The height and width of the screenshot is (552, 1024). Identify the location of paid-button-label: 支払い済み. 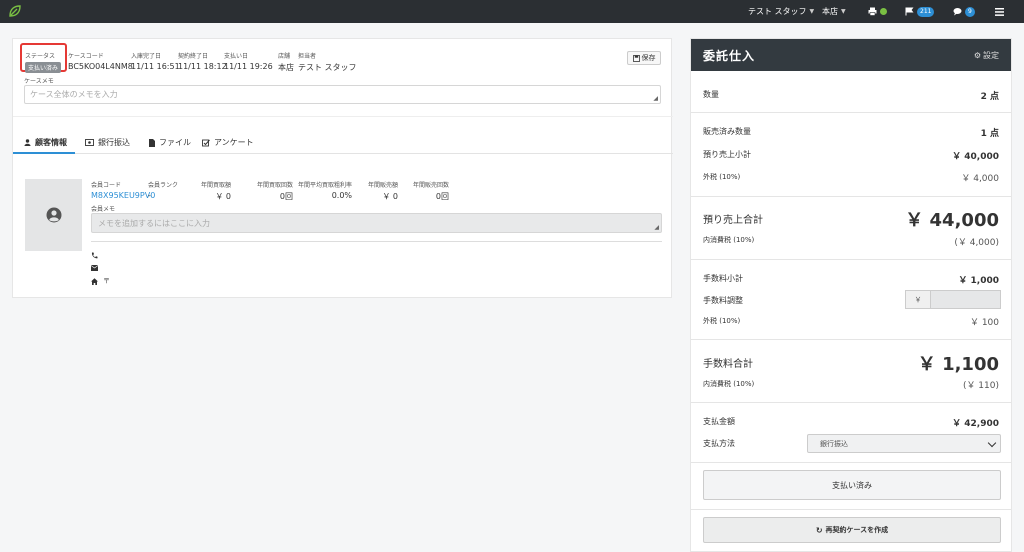
(852, 485).